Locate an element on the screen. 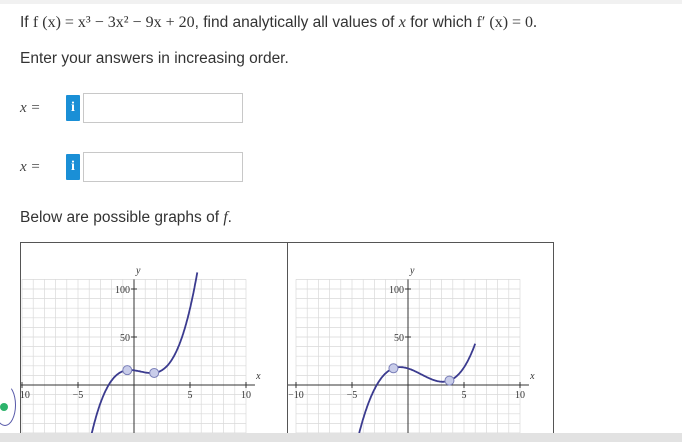  question-suffix: for which is located at coordinates (441, 22).